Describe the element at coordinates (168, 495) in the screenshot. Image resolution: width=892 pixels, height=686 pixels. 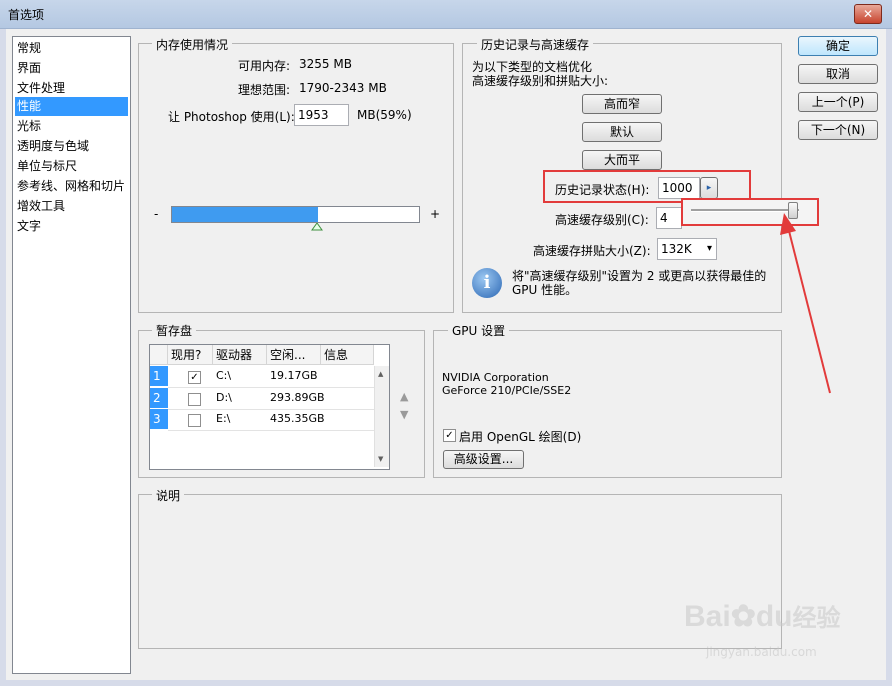
I see `description-legend: 说明` at that location.